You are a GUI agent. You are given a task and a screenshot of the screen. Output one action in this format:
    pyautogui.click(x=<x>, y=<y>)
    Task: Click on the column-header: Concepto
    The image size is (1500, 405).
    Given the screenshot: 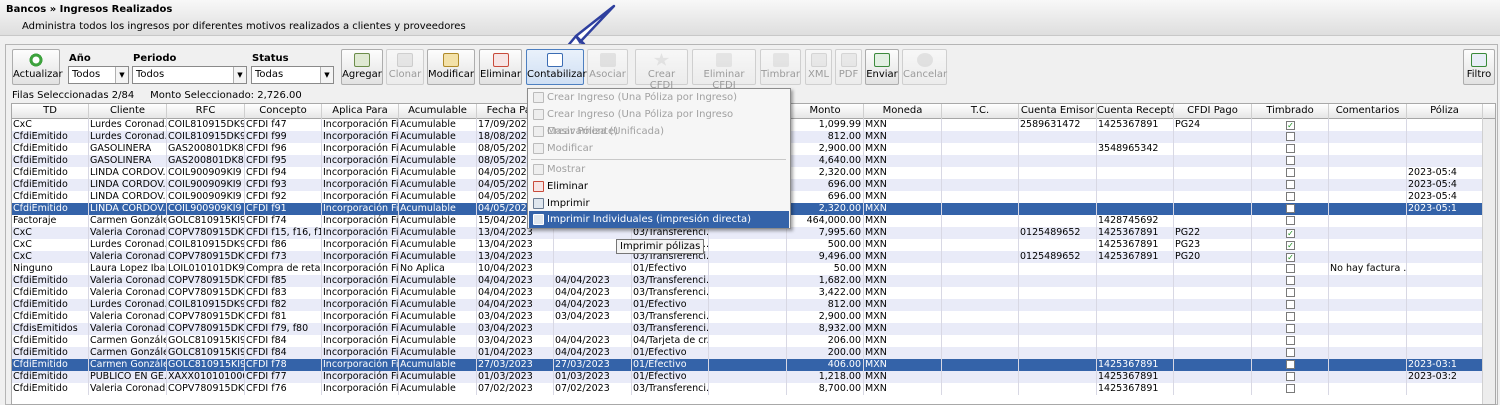 What is the action you would take?
    pyautogui.click(x=283, y=111)
    